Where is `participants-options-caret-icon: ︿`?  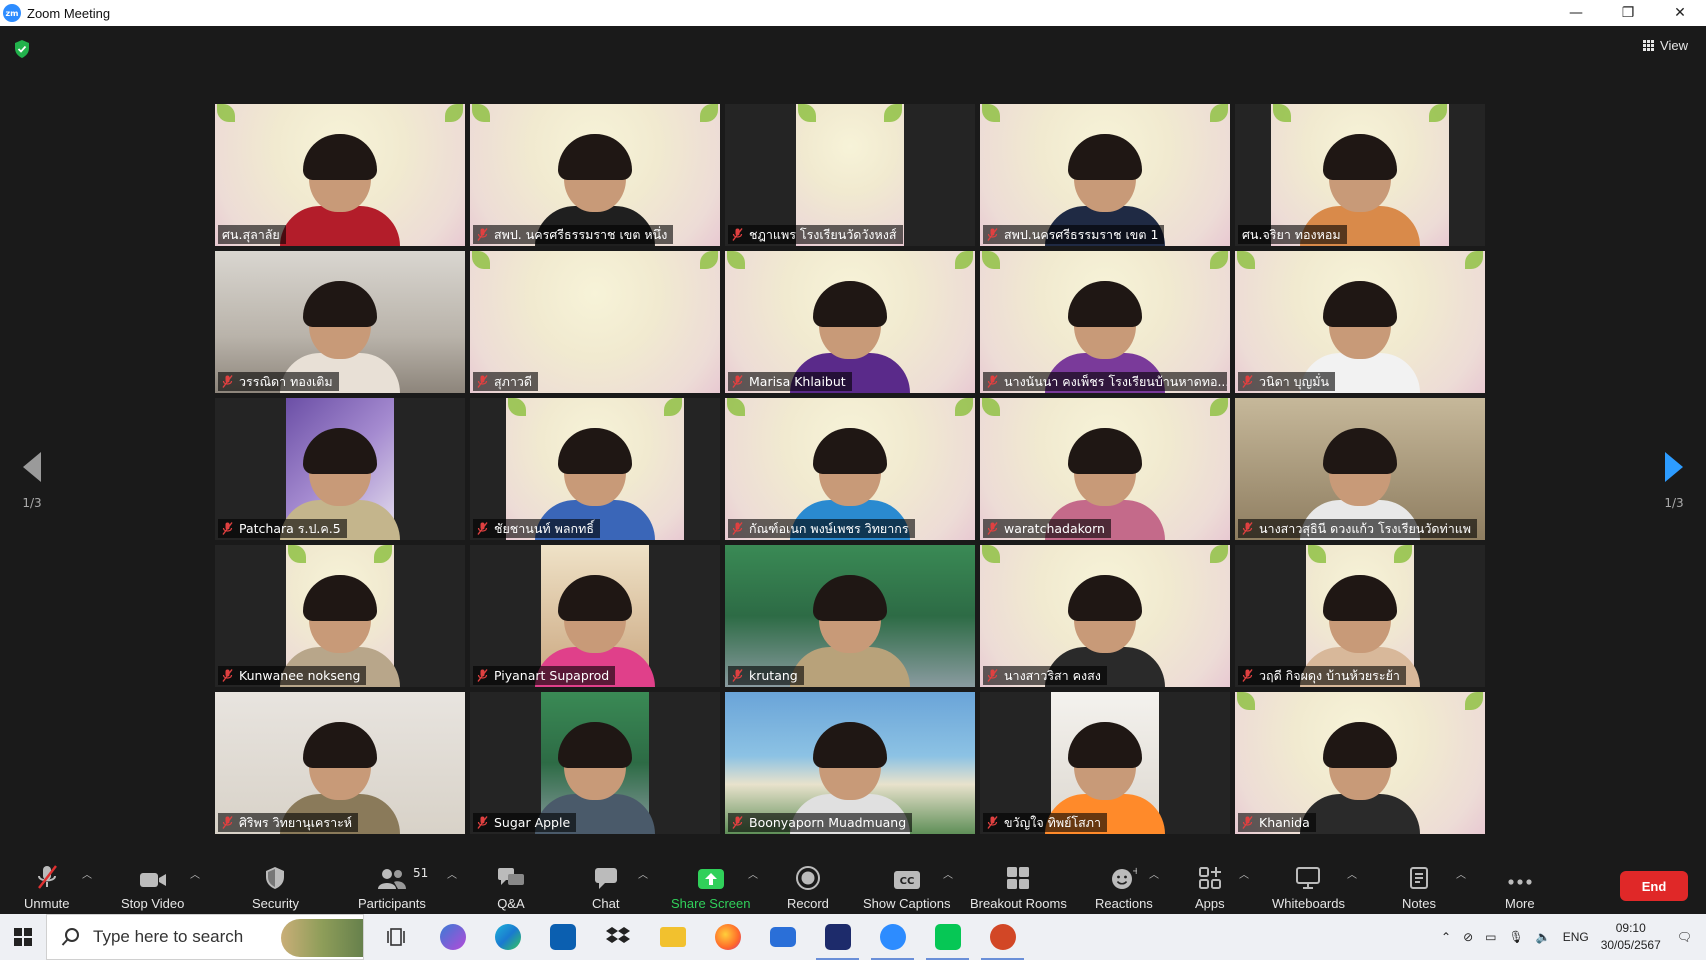
participants-options-caret-icon: ︿ is located at coordinates (452, 873).